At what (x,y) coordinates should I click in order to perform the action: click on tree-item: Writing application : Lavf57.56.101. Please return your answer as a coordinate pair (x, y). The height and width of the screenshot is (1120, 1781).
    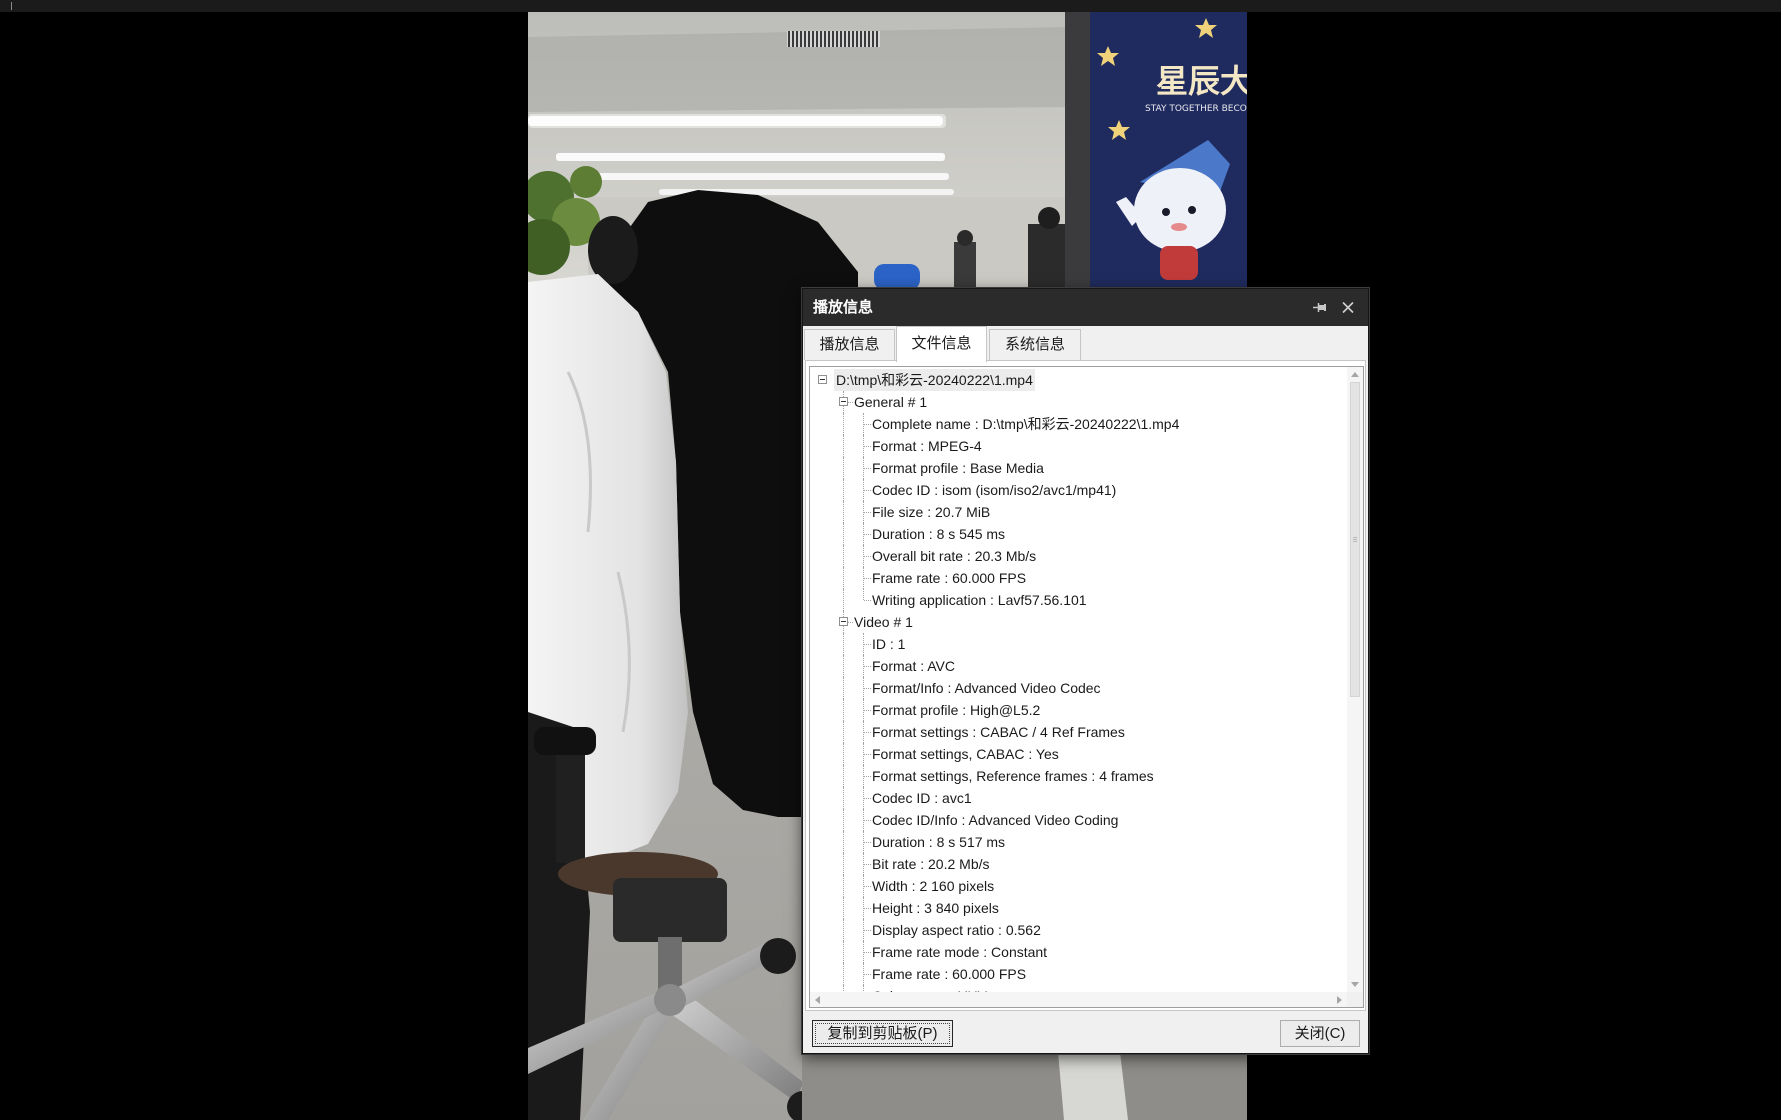
    Looking at the image, I should click on (1078, 600).